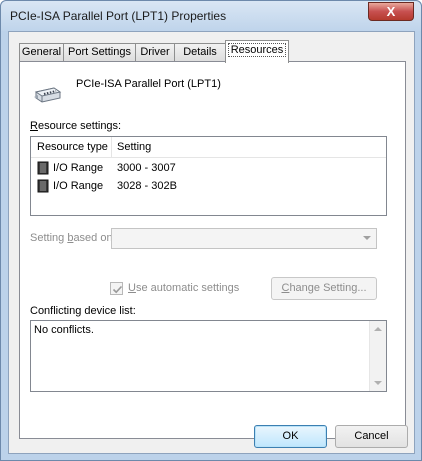 The width and height of the screenshot is (422, 461). I want to click on conflicting-device-list-label: Conflicting device list:, so click(83, 311).